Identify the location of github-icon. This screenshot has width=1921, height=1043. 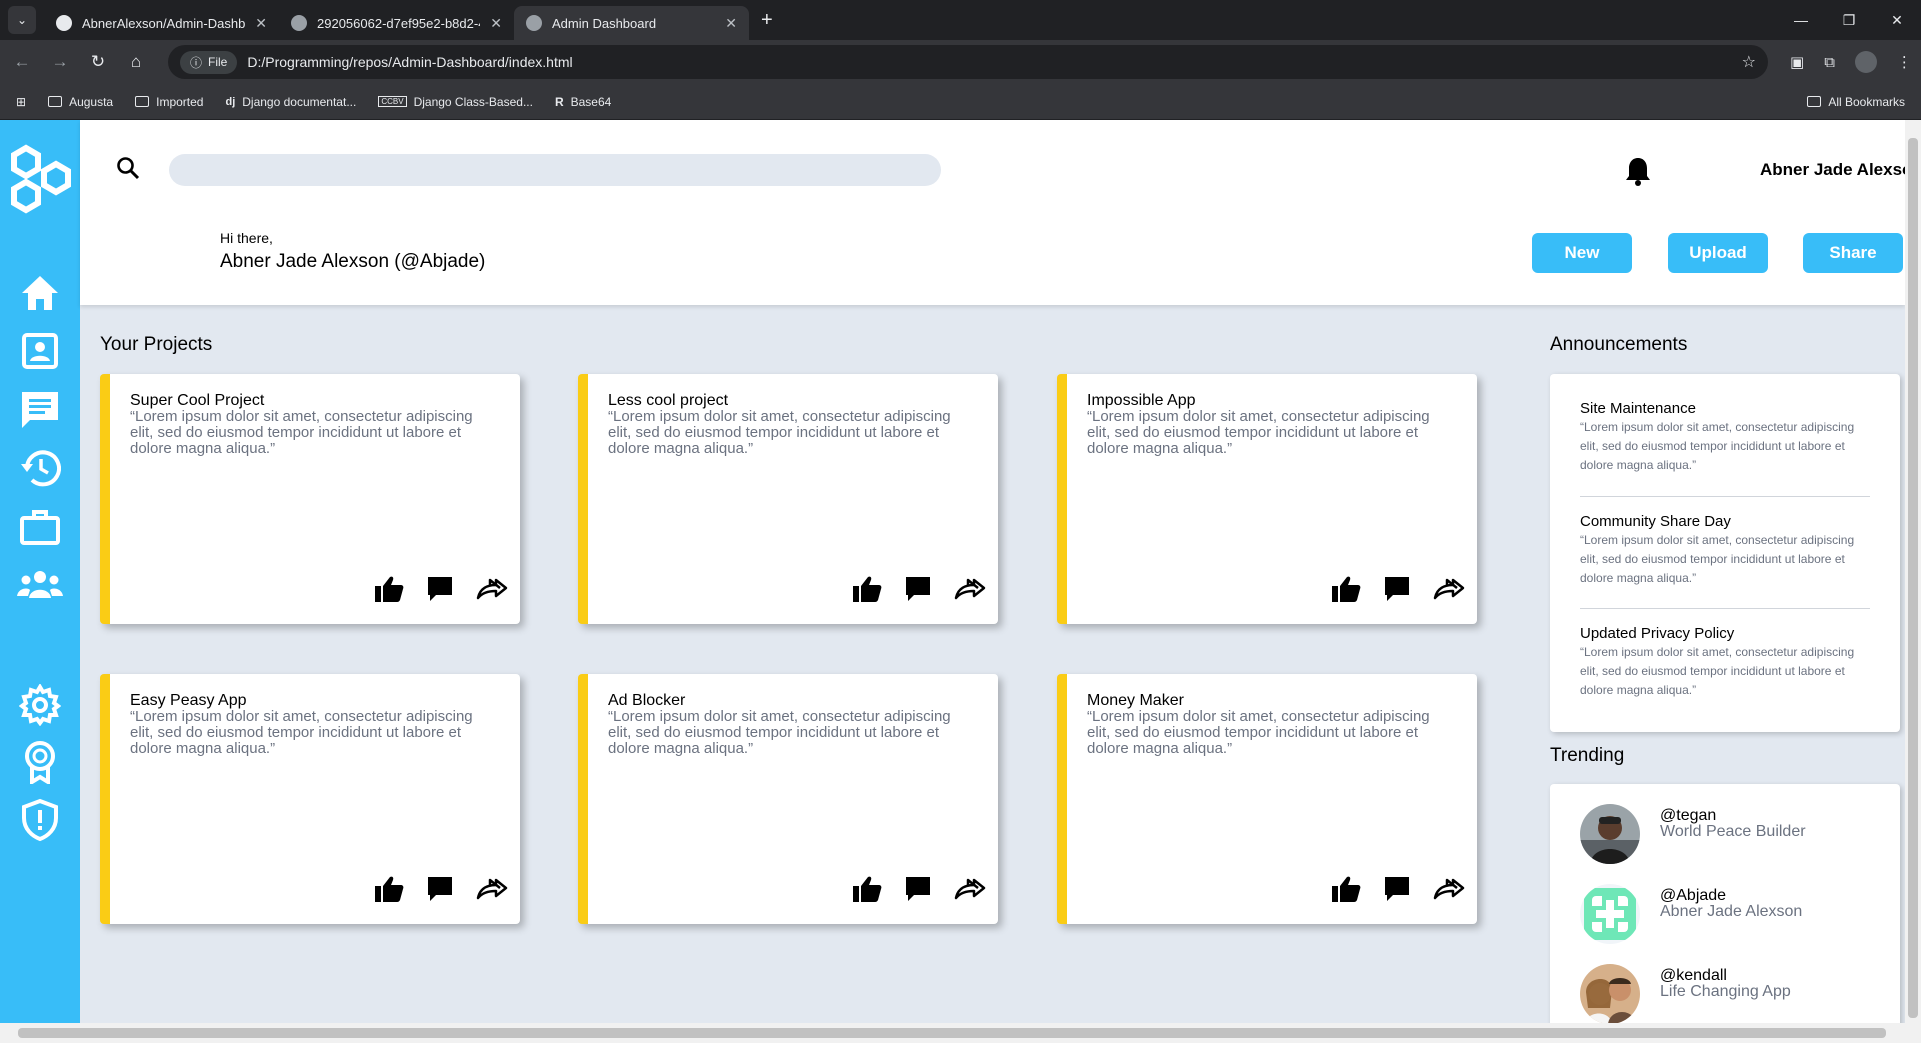
(64, 23).